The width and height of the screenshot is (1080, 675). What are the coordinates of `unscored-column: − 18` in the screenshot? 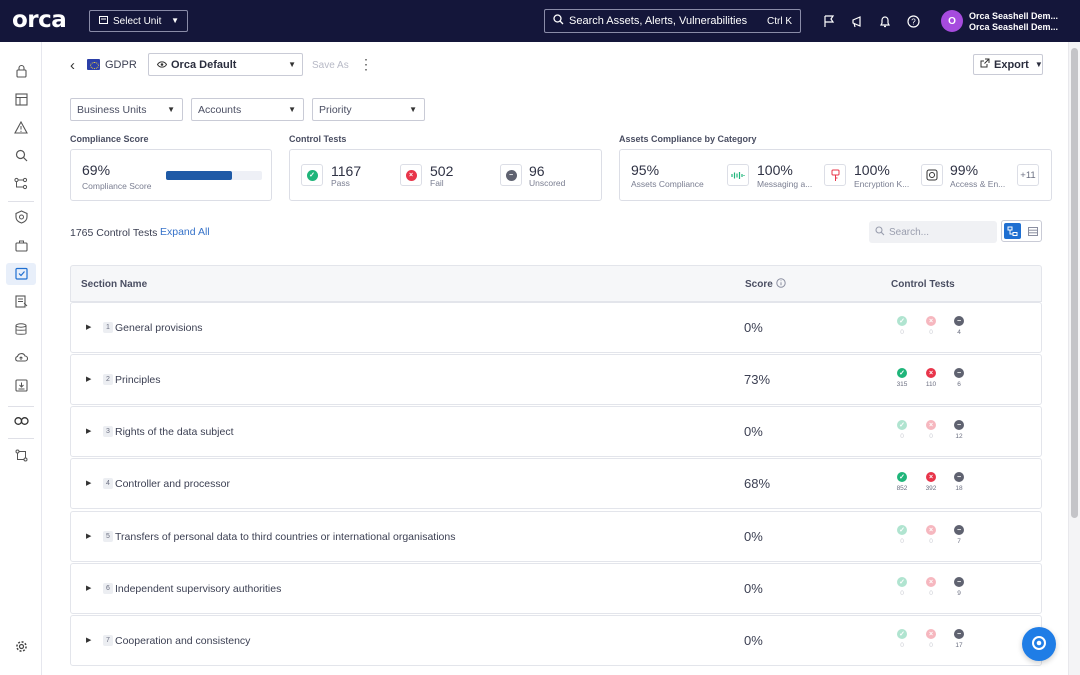 It's located at (959, 482).